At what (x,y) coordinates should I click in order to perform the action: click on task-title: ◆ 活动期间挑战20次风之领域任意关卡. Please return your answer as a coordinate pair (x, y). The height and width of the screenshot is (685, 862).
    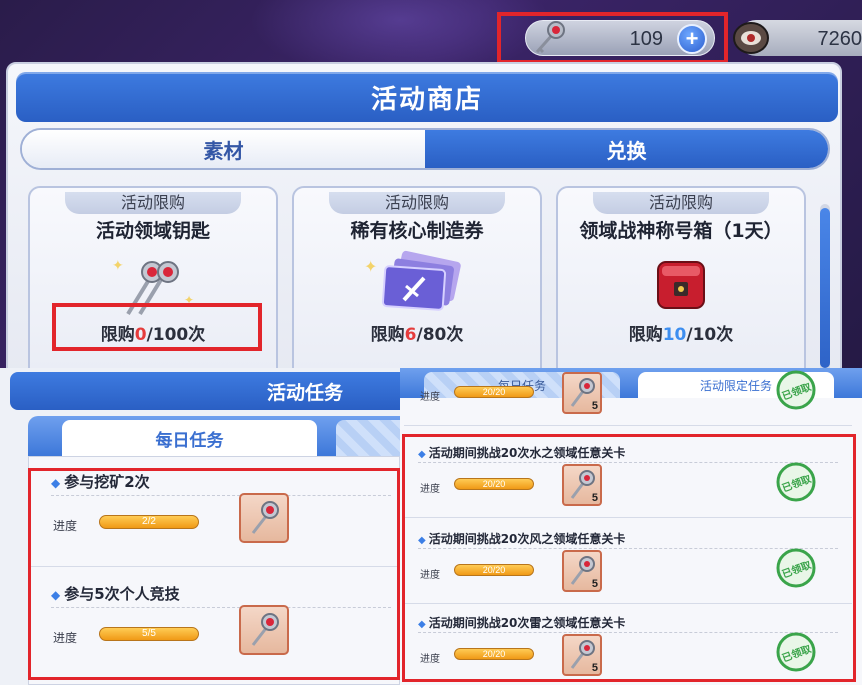
    Looking at the image, I should click on (521, 538).